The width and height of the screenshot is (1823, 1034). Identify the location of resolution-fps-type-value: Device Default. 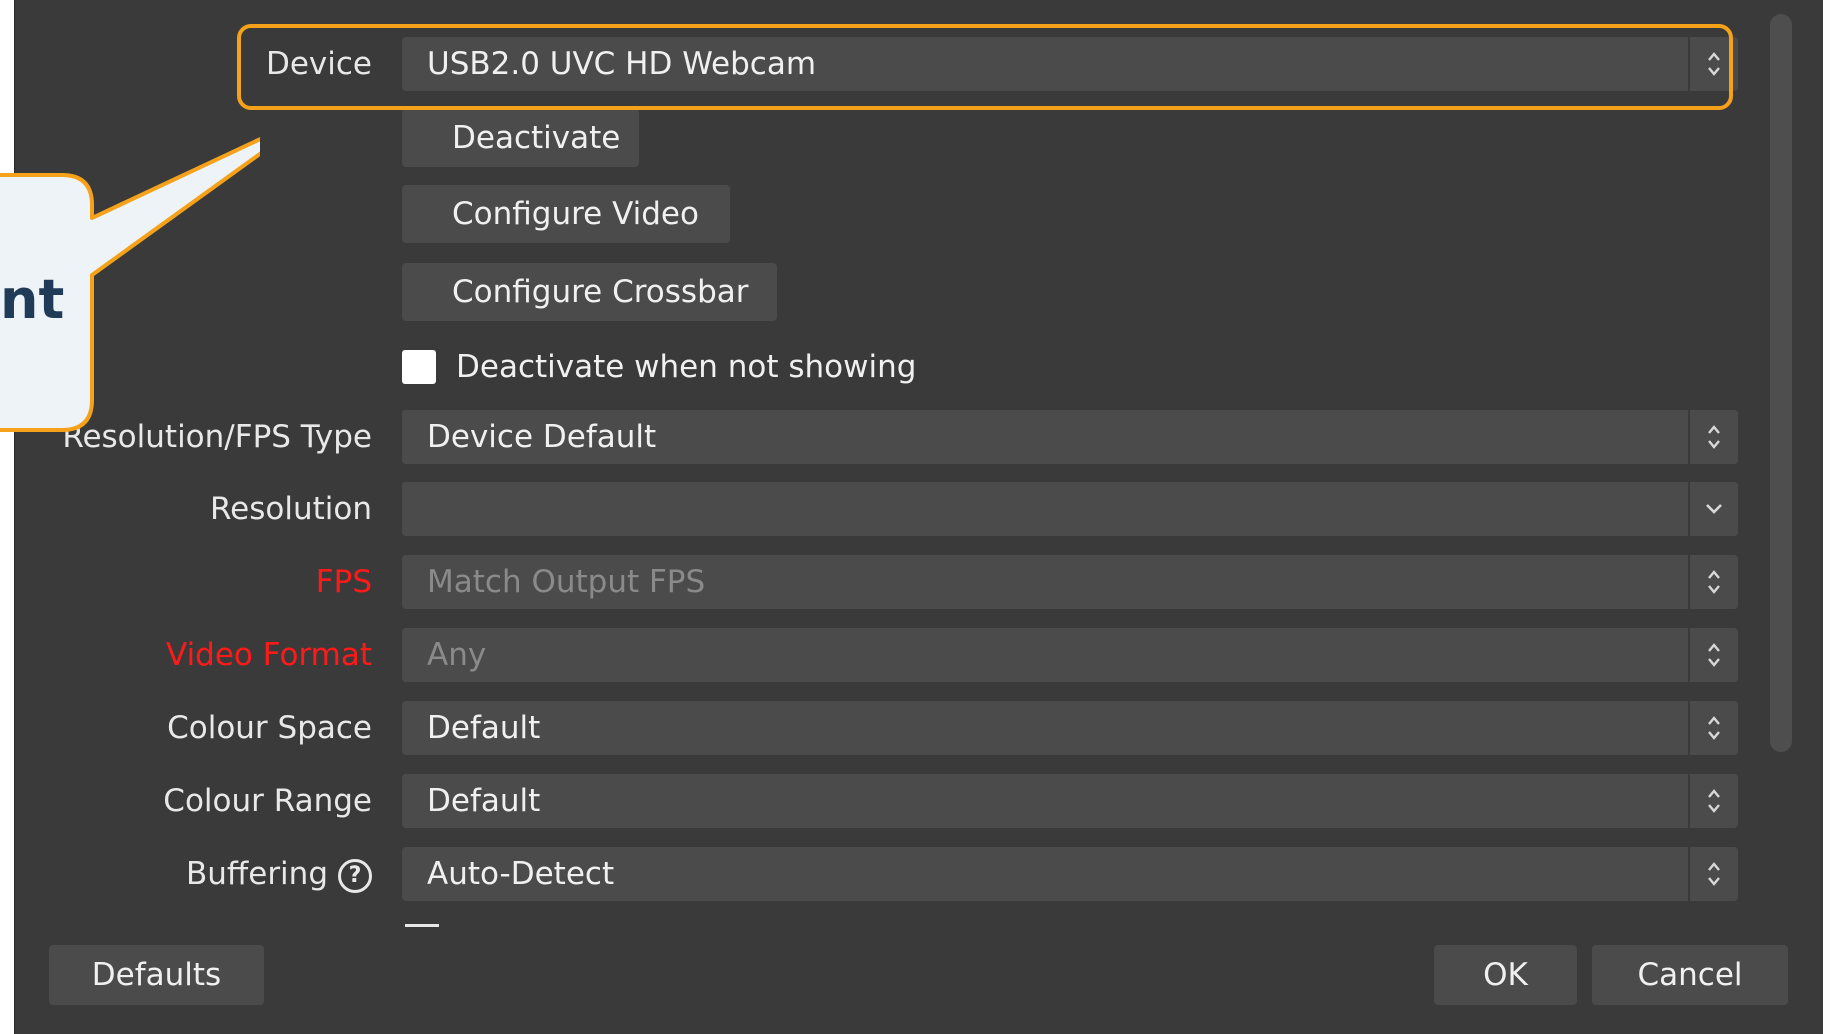
(542, 437).